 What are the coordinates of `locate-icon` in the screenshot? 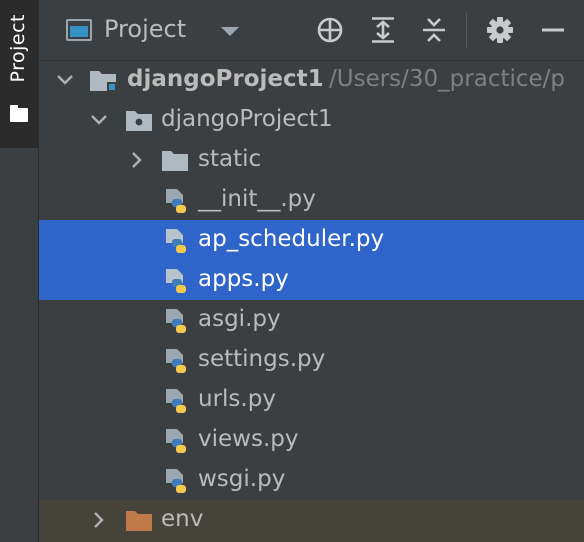 It's located at (330, 30).